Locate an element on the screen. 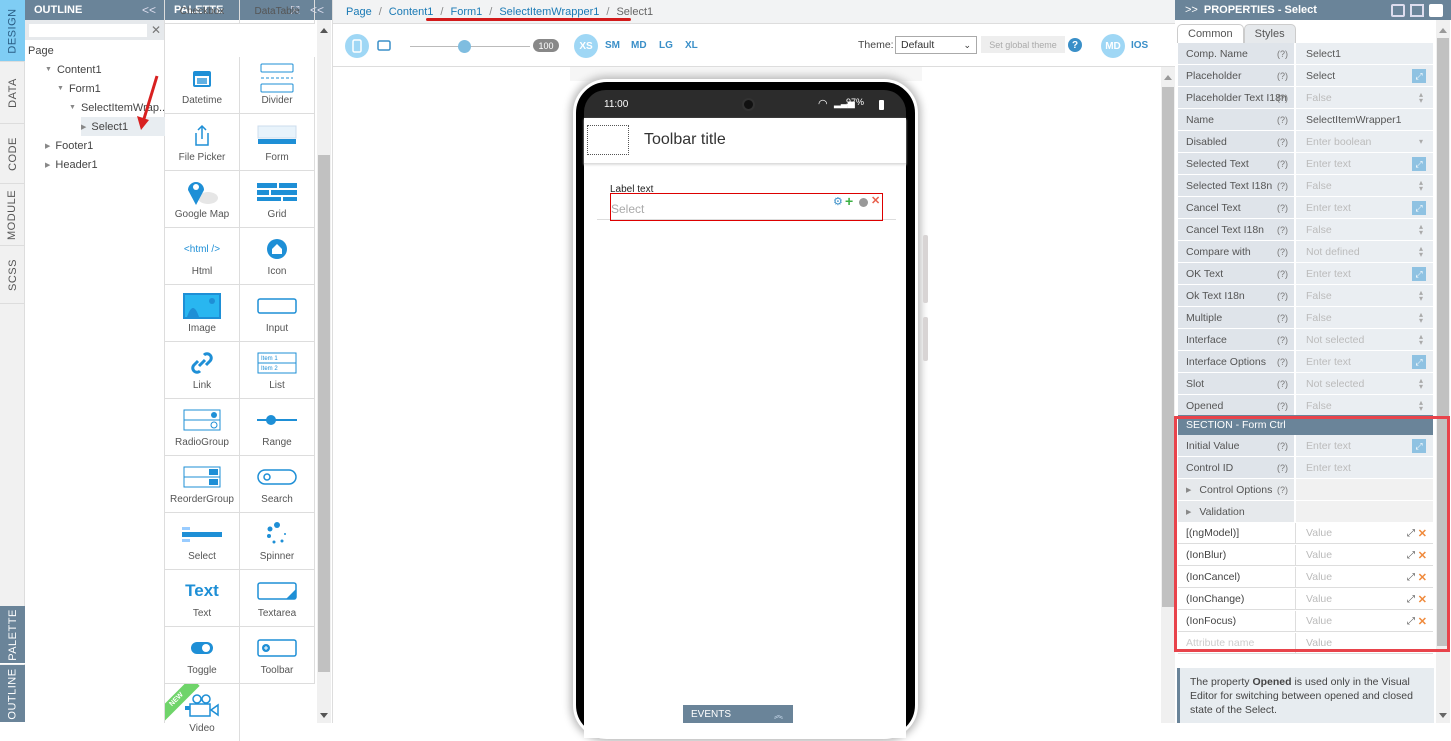 This screenshot has width=1451, height=741. palette-item-video: Video NEW is located at coordinates (202, 712).